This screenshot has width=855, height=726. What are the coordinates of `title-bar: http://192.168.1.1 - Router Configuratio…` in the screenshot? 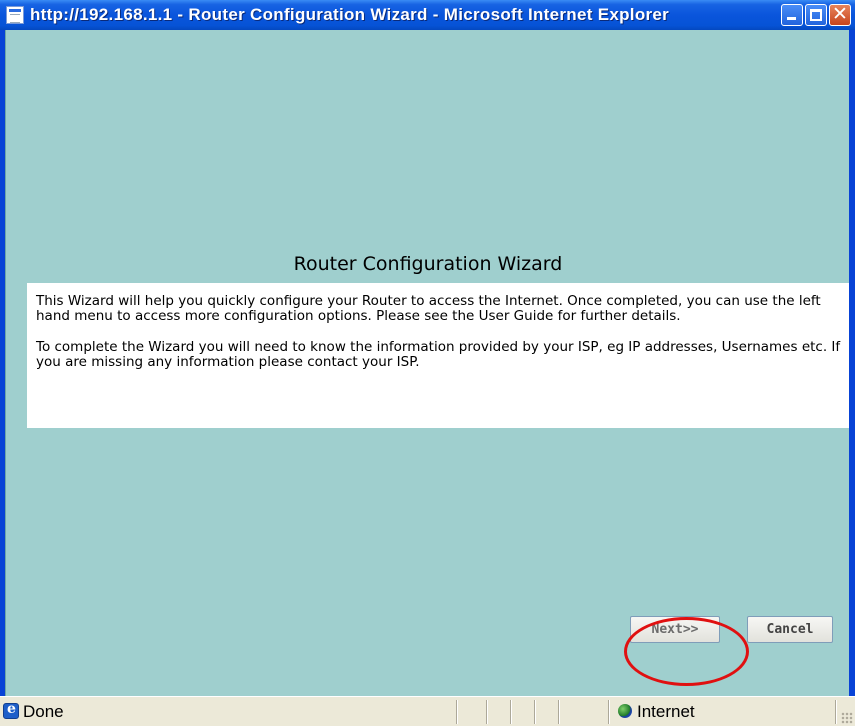 It's located at (427, 15).